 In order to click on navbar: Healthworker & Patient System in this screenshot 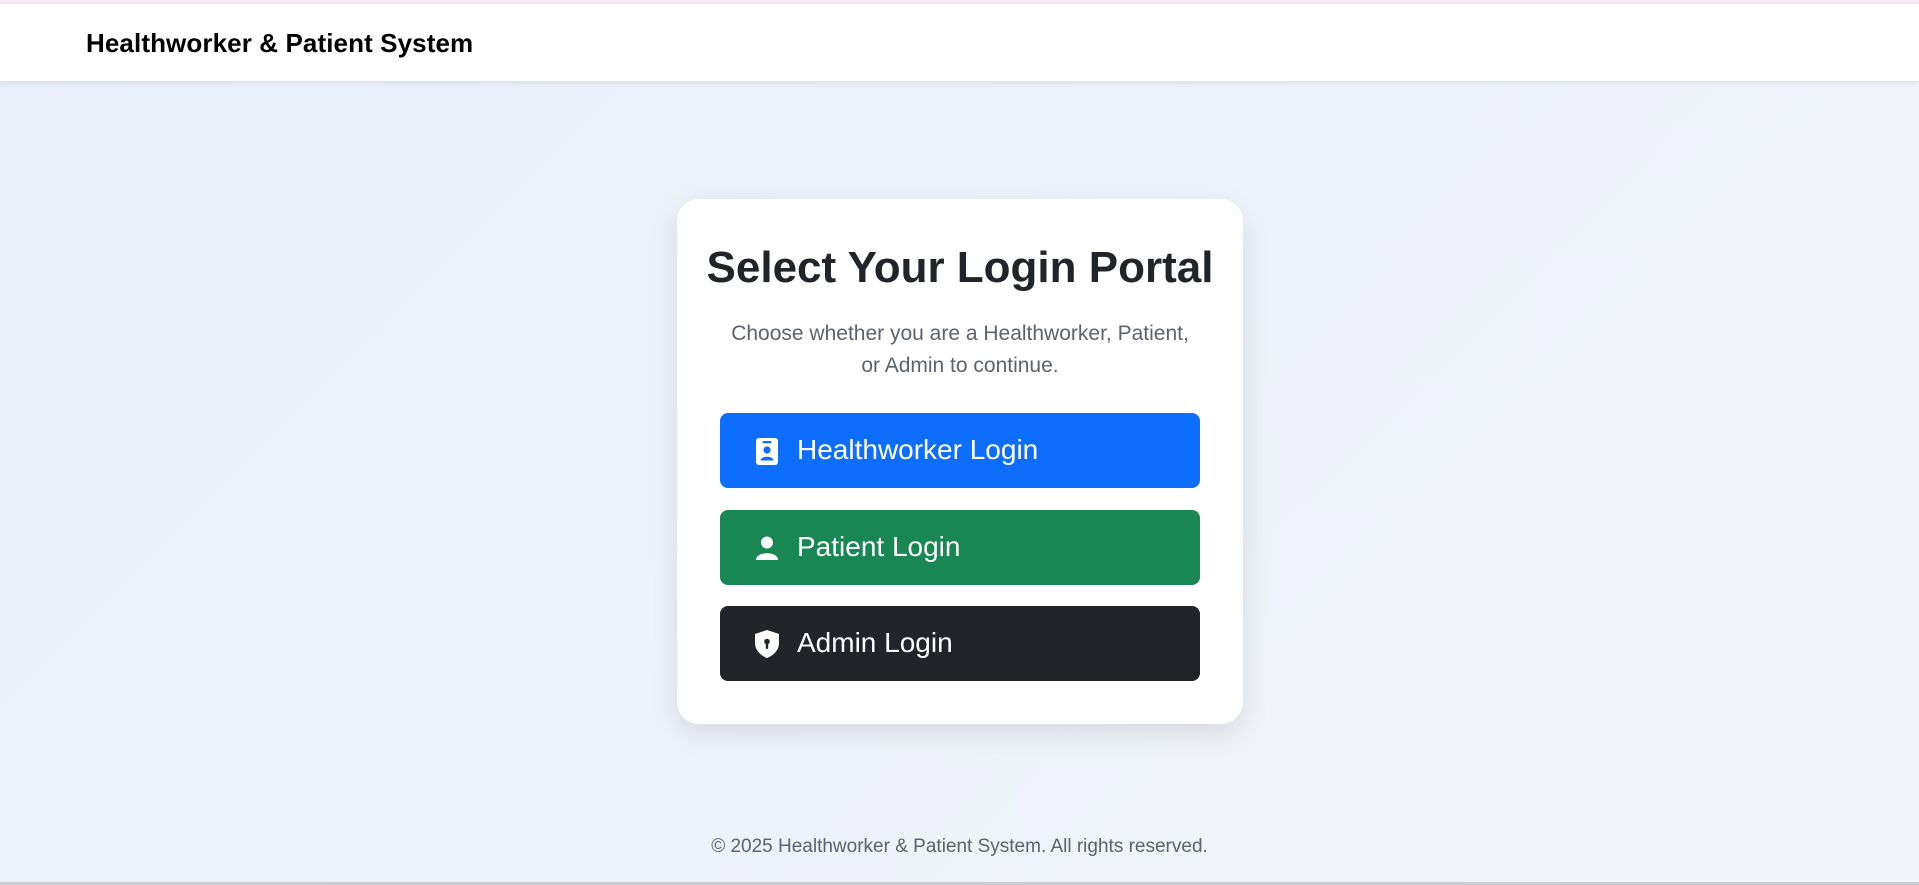, I will do `click(959, 42)`.